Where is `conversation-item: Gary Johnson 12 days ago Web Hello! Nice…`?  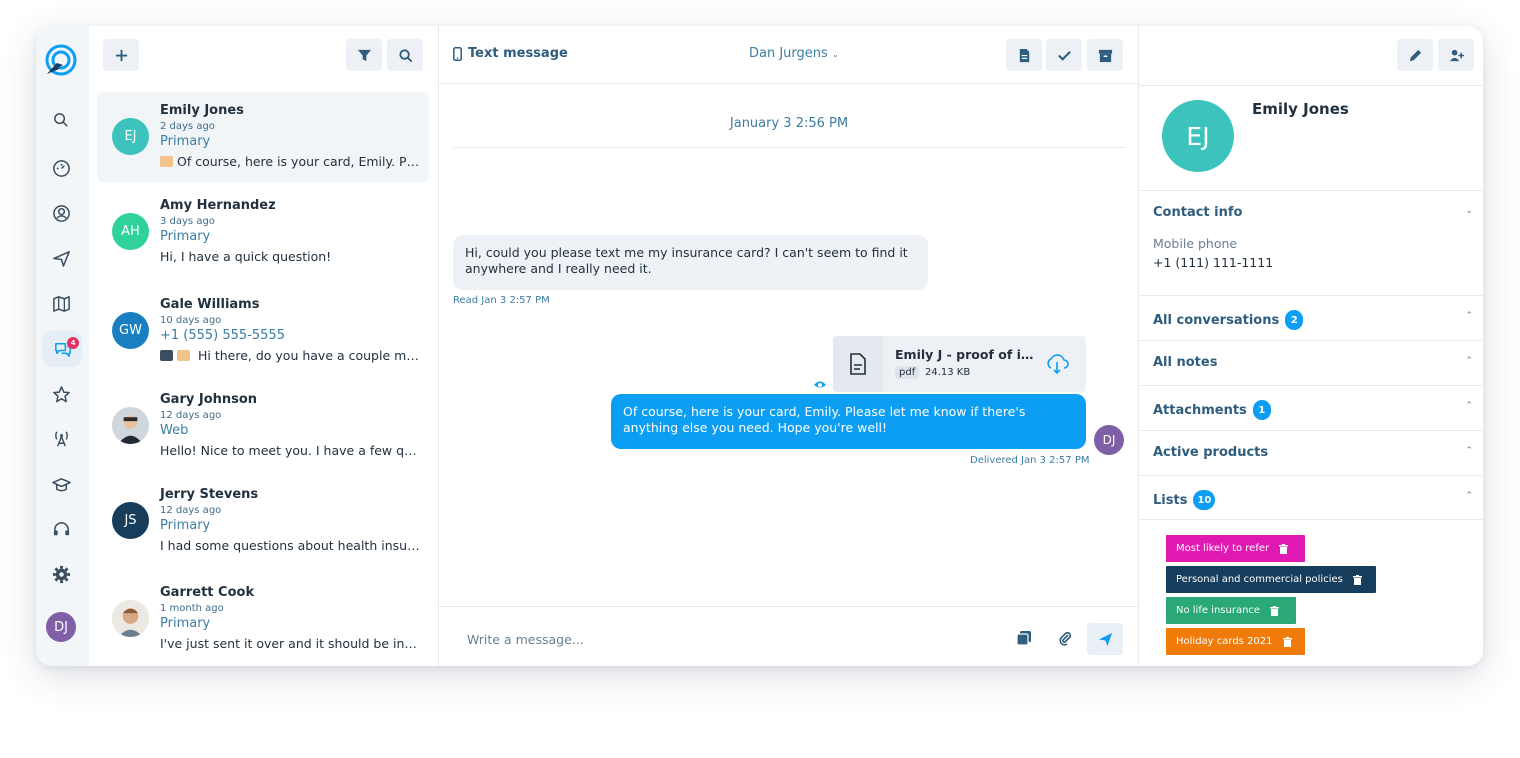
conversation-item: Gary Johnson 12 days ago Web Hello! Nice… is located at coordinates (263, 426).